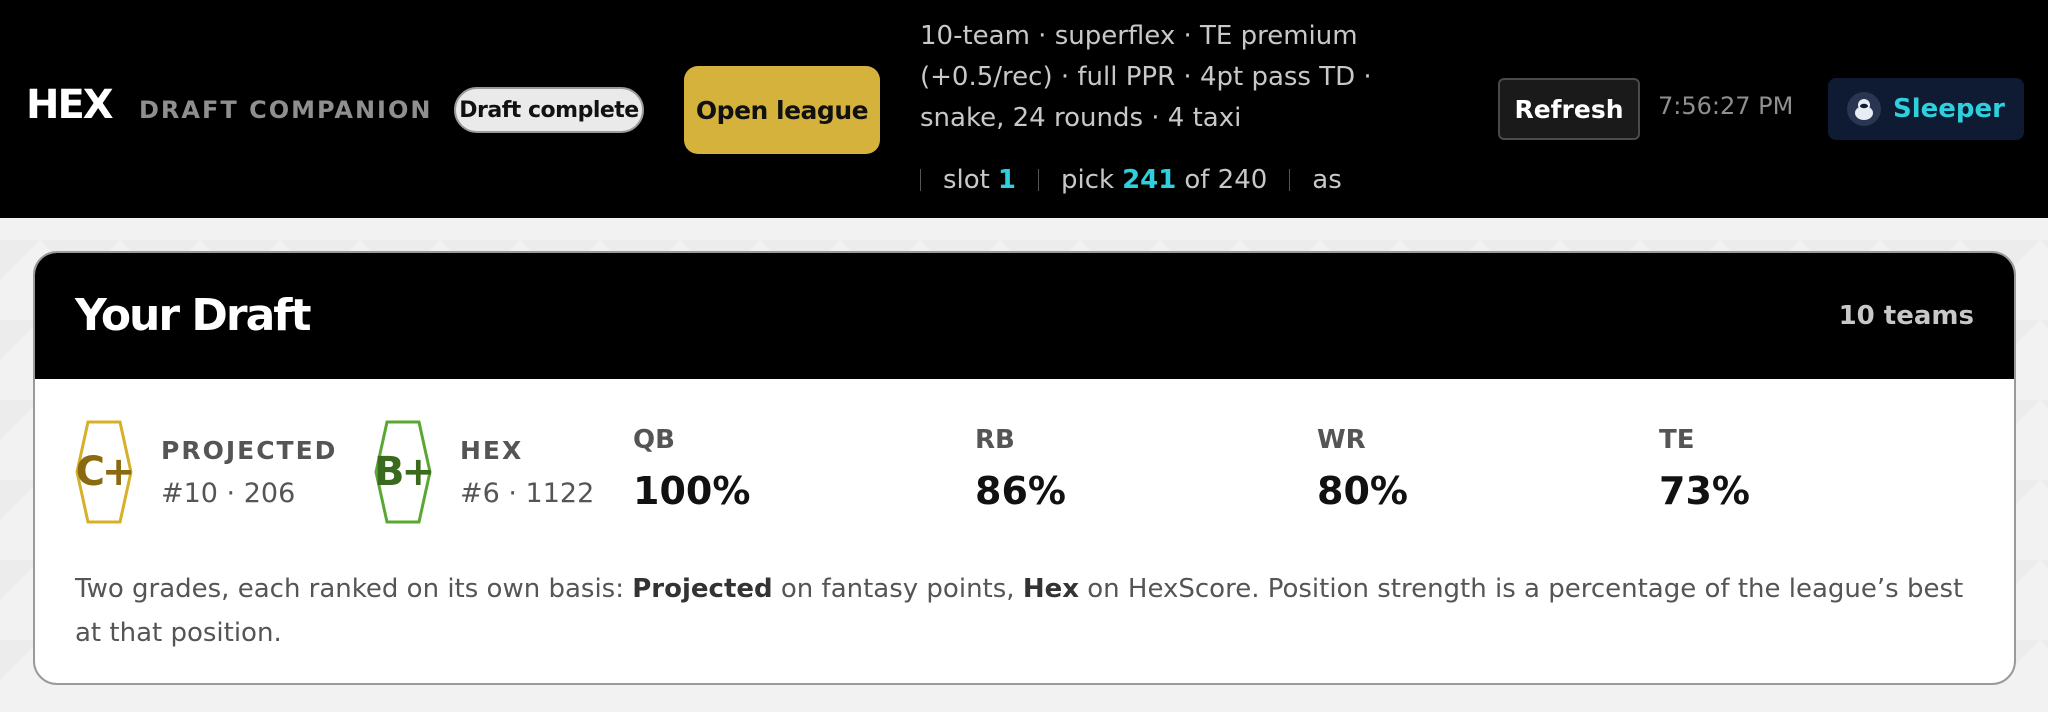  I want to click on position-label: TE, so click(1677, 440).